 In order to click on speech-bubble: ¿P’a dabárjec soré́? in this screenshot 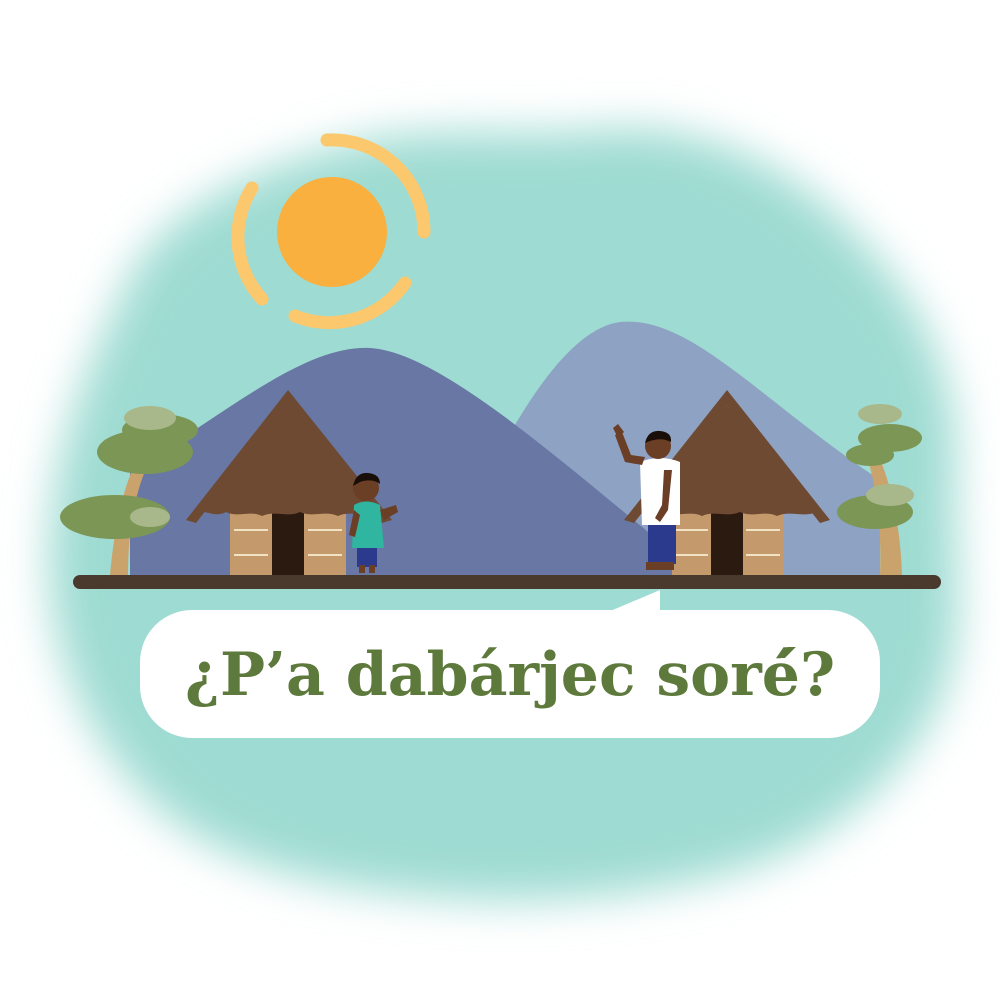, I will do `click(510, 664)`.